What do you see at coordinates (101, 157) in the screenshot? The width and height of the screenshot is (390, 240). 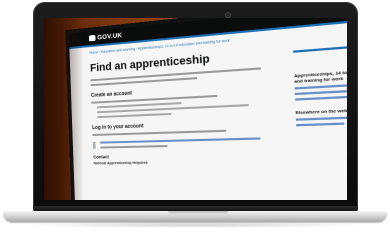 I see `section-heading-contact: Contact` at bounding box center [101, 157].